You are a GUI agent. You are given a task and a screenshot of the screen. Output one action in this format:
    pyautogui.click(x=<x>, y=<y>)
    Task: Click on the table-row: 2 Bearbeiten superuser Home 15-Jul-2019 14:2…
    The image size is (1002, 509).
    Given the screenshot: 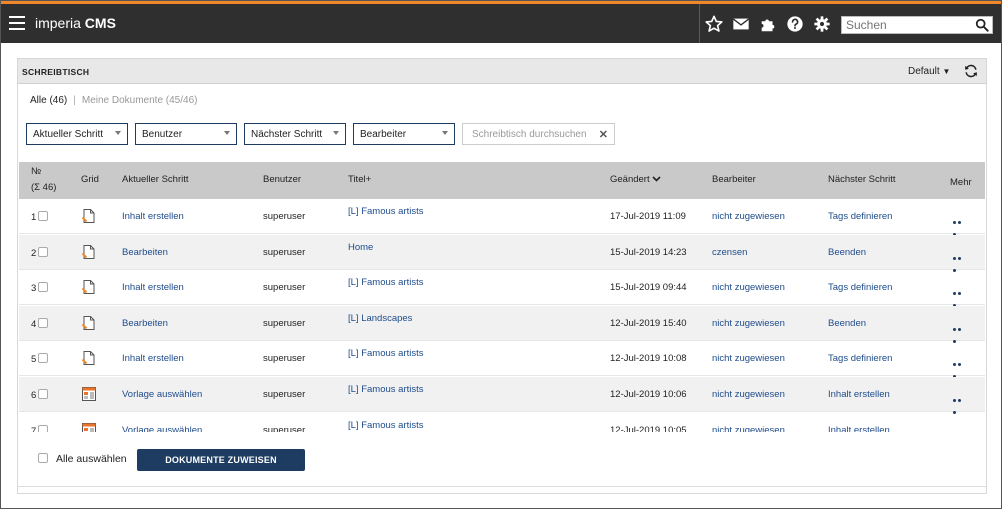 What is the action you would take?
    pyautogui.click(x=502, y=253)
    